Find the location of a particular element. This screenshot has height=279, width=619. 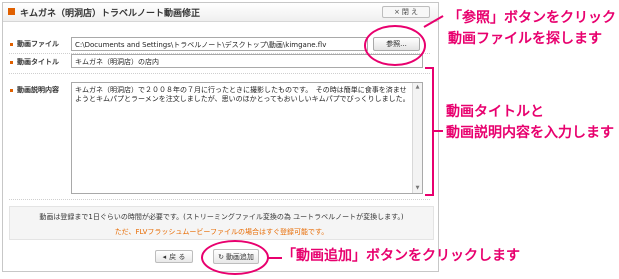

browse-callout-line-1: 「参照」ボタンをクリックし is located at coordinates (533, 18).